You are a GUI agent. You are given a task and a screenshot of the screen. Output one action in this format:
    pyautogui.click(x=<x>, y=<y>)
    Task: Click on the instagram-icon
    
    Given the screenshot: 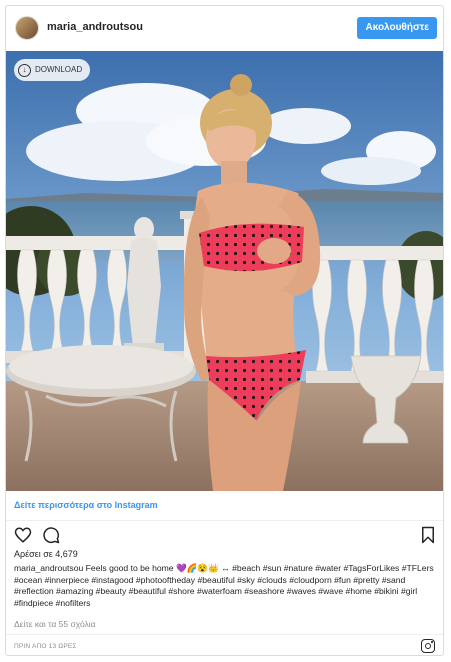 What is the action you would take?
    pyautogui.click(x=428, y=646)
    